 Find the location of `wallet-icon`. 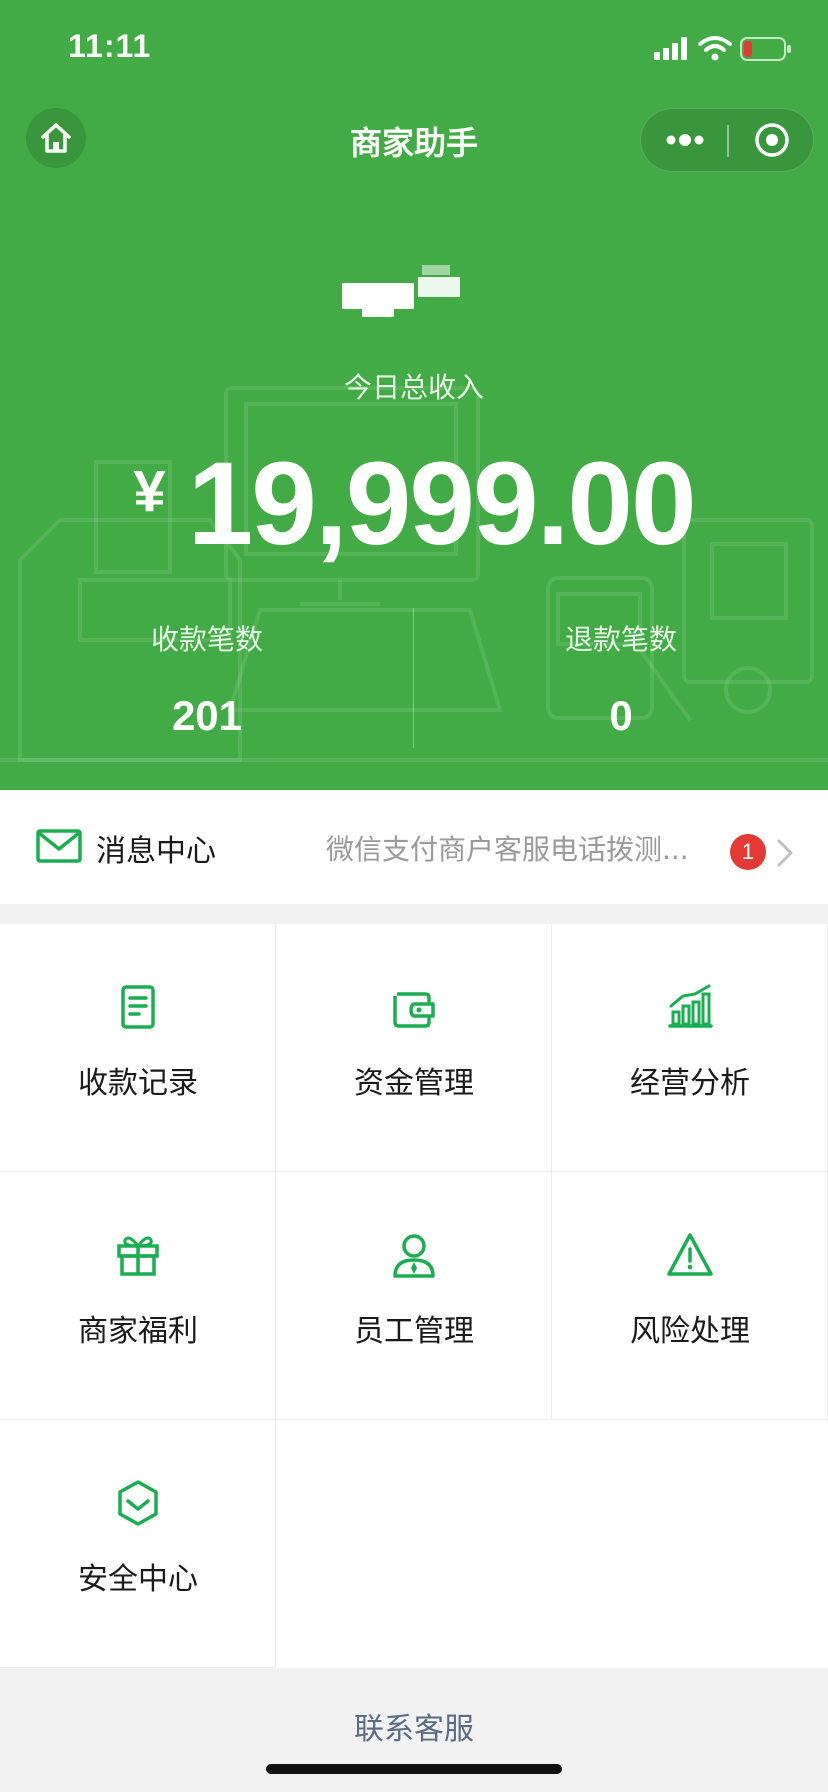

wallet-icon is located at coordinates (414, 1010).